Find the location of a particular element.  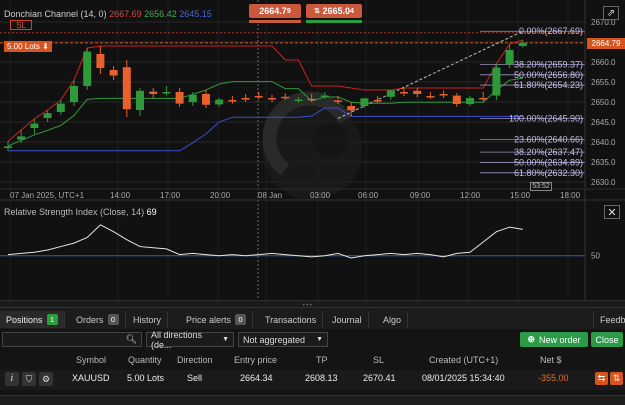

aggregation-select: Not aggregated ▼ is located at coordinates (283, 339).